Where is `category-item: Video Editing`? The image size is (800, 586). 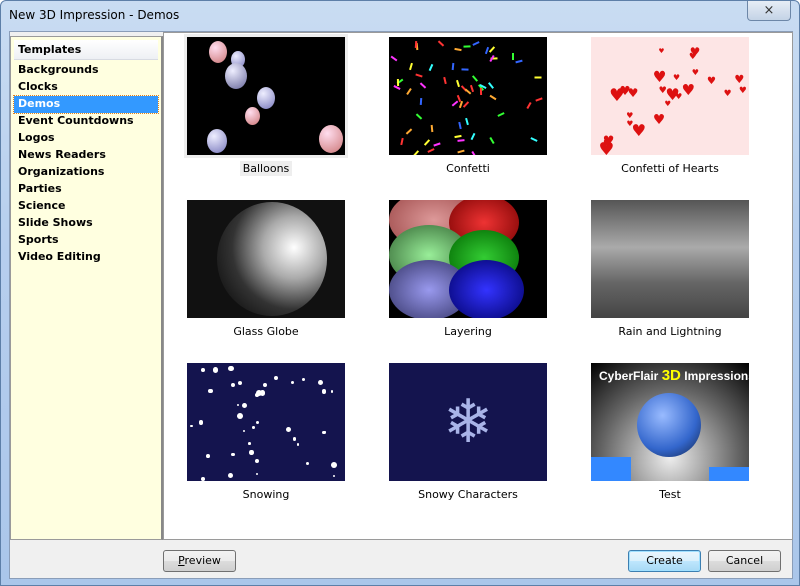
category-item: Video Editing is located at coordinates (86, 257).